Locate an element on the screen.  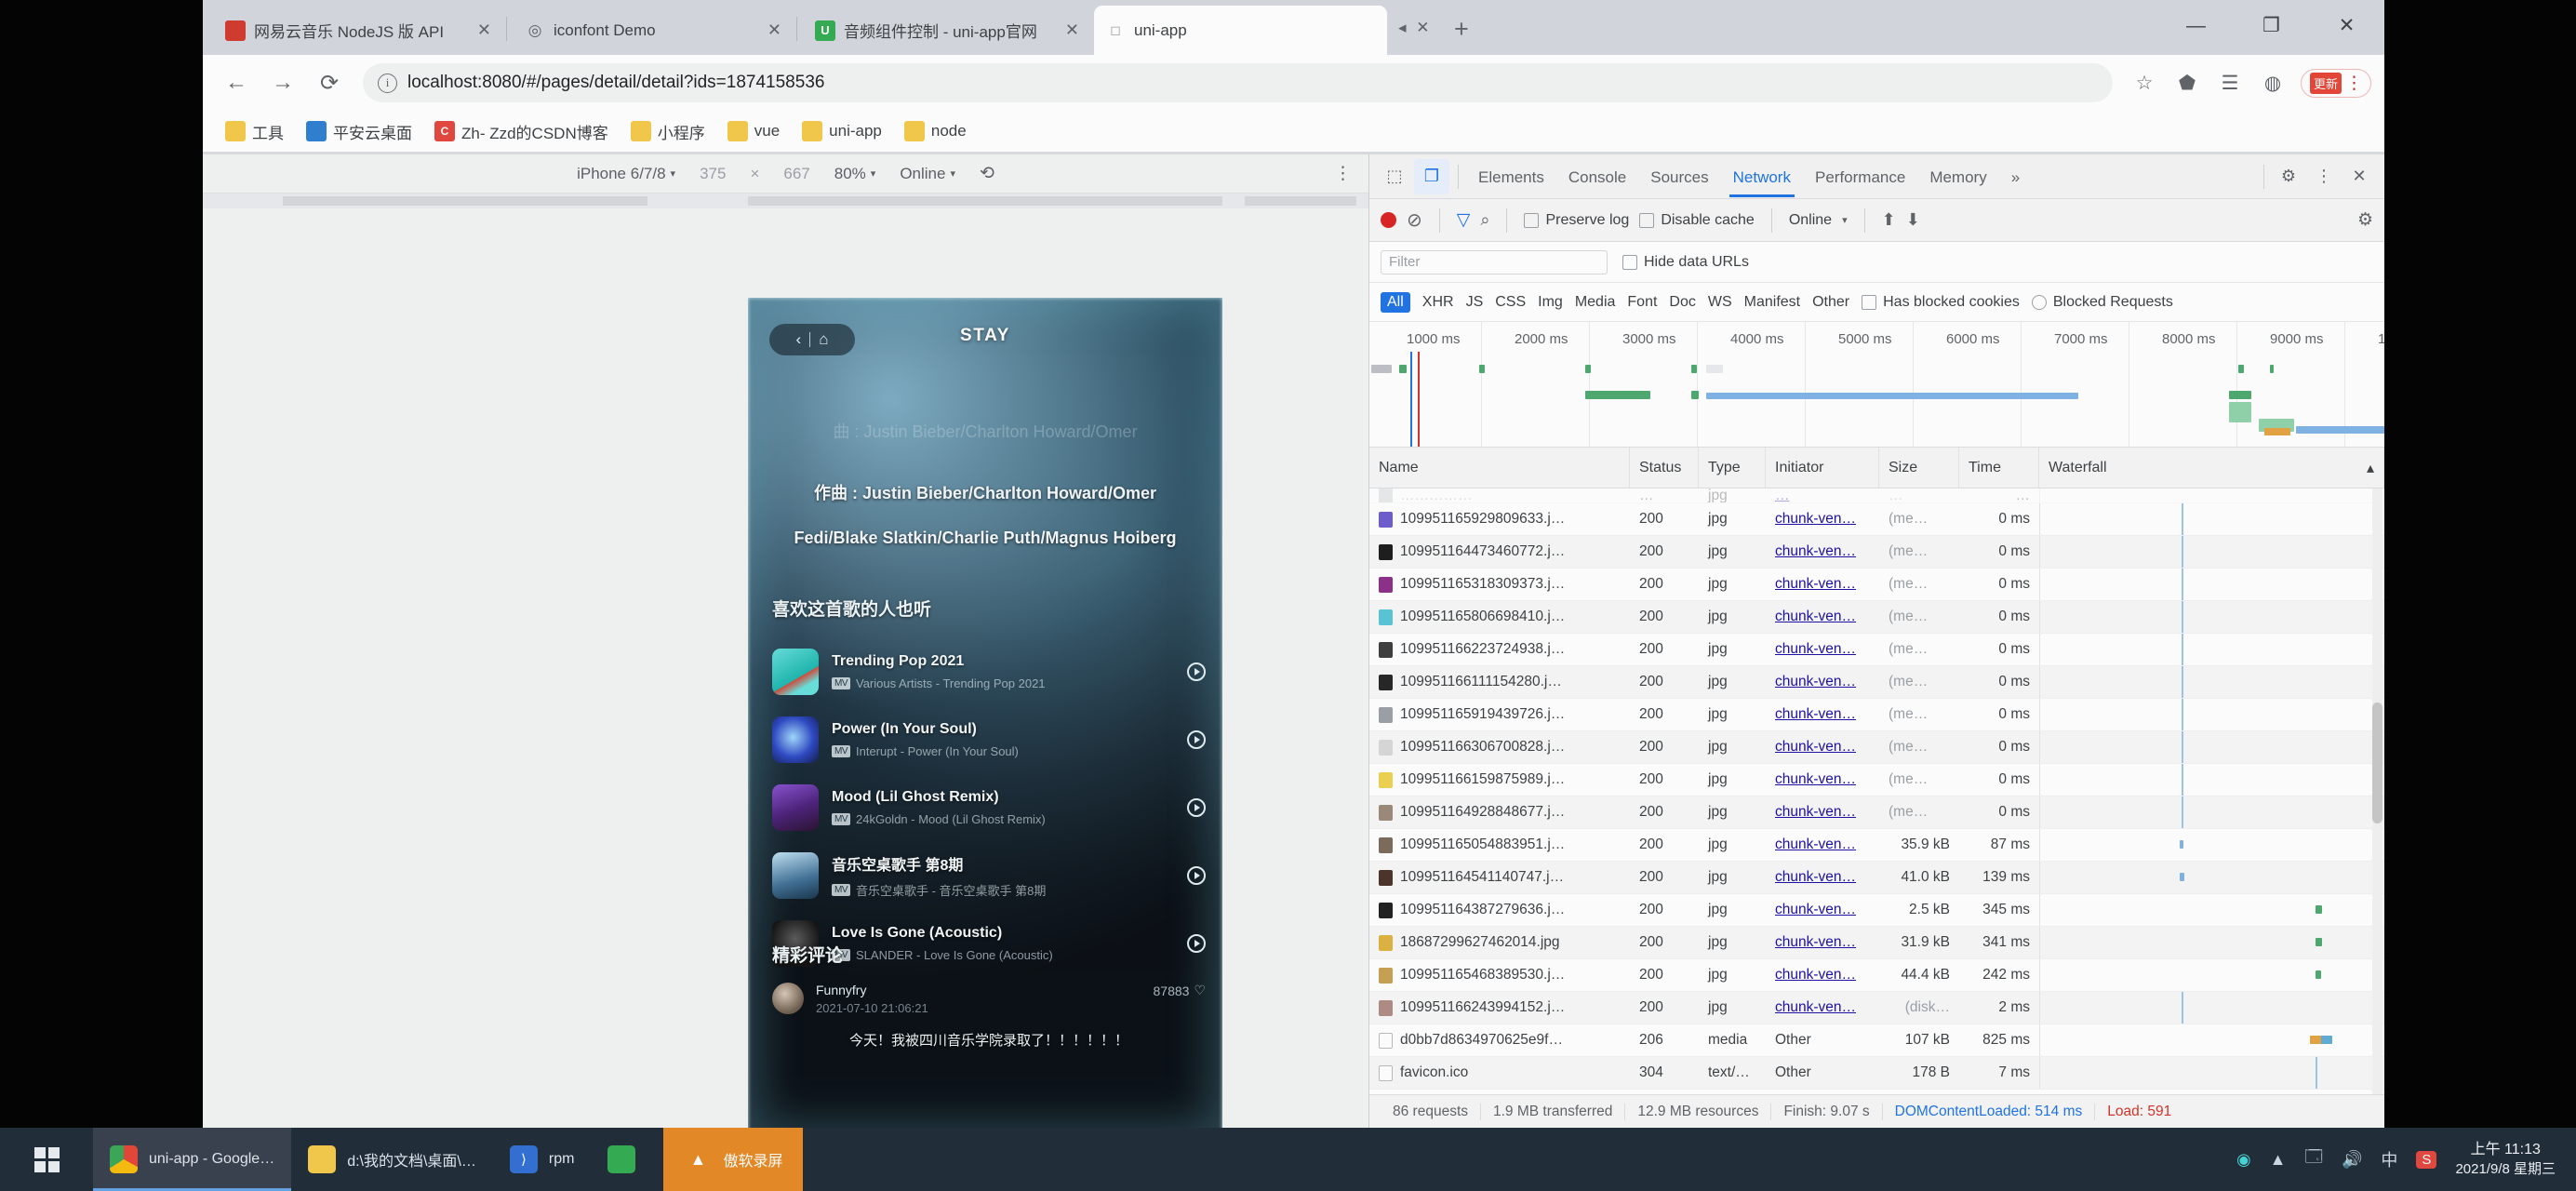
gear-icon: ⚙ is located at coordinates (2288, 176).